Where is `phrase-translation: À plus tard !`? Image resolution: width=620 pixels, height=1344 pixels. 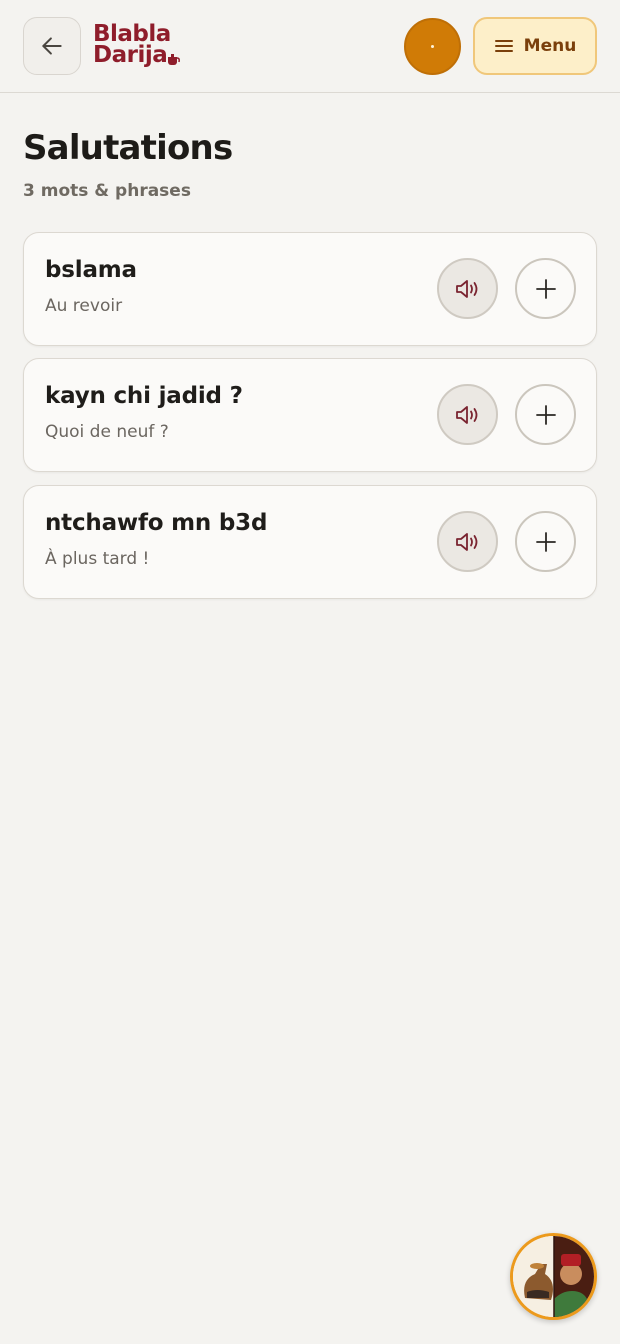
phrase-translation: À plus tard ! is located at coordinates (97, 559).